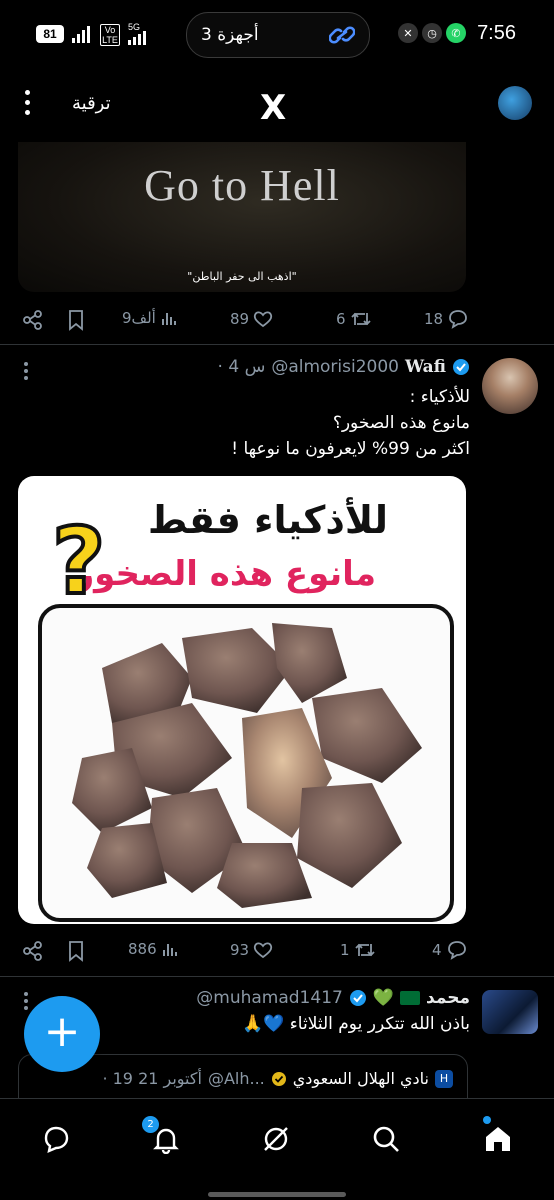 The height and width of the screenshot is (1200, 554). I want to click on media-subtitle: "اذهب الى حفر الباطن", so click(242, 276).